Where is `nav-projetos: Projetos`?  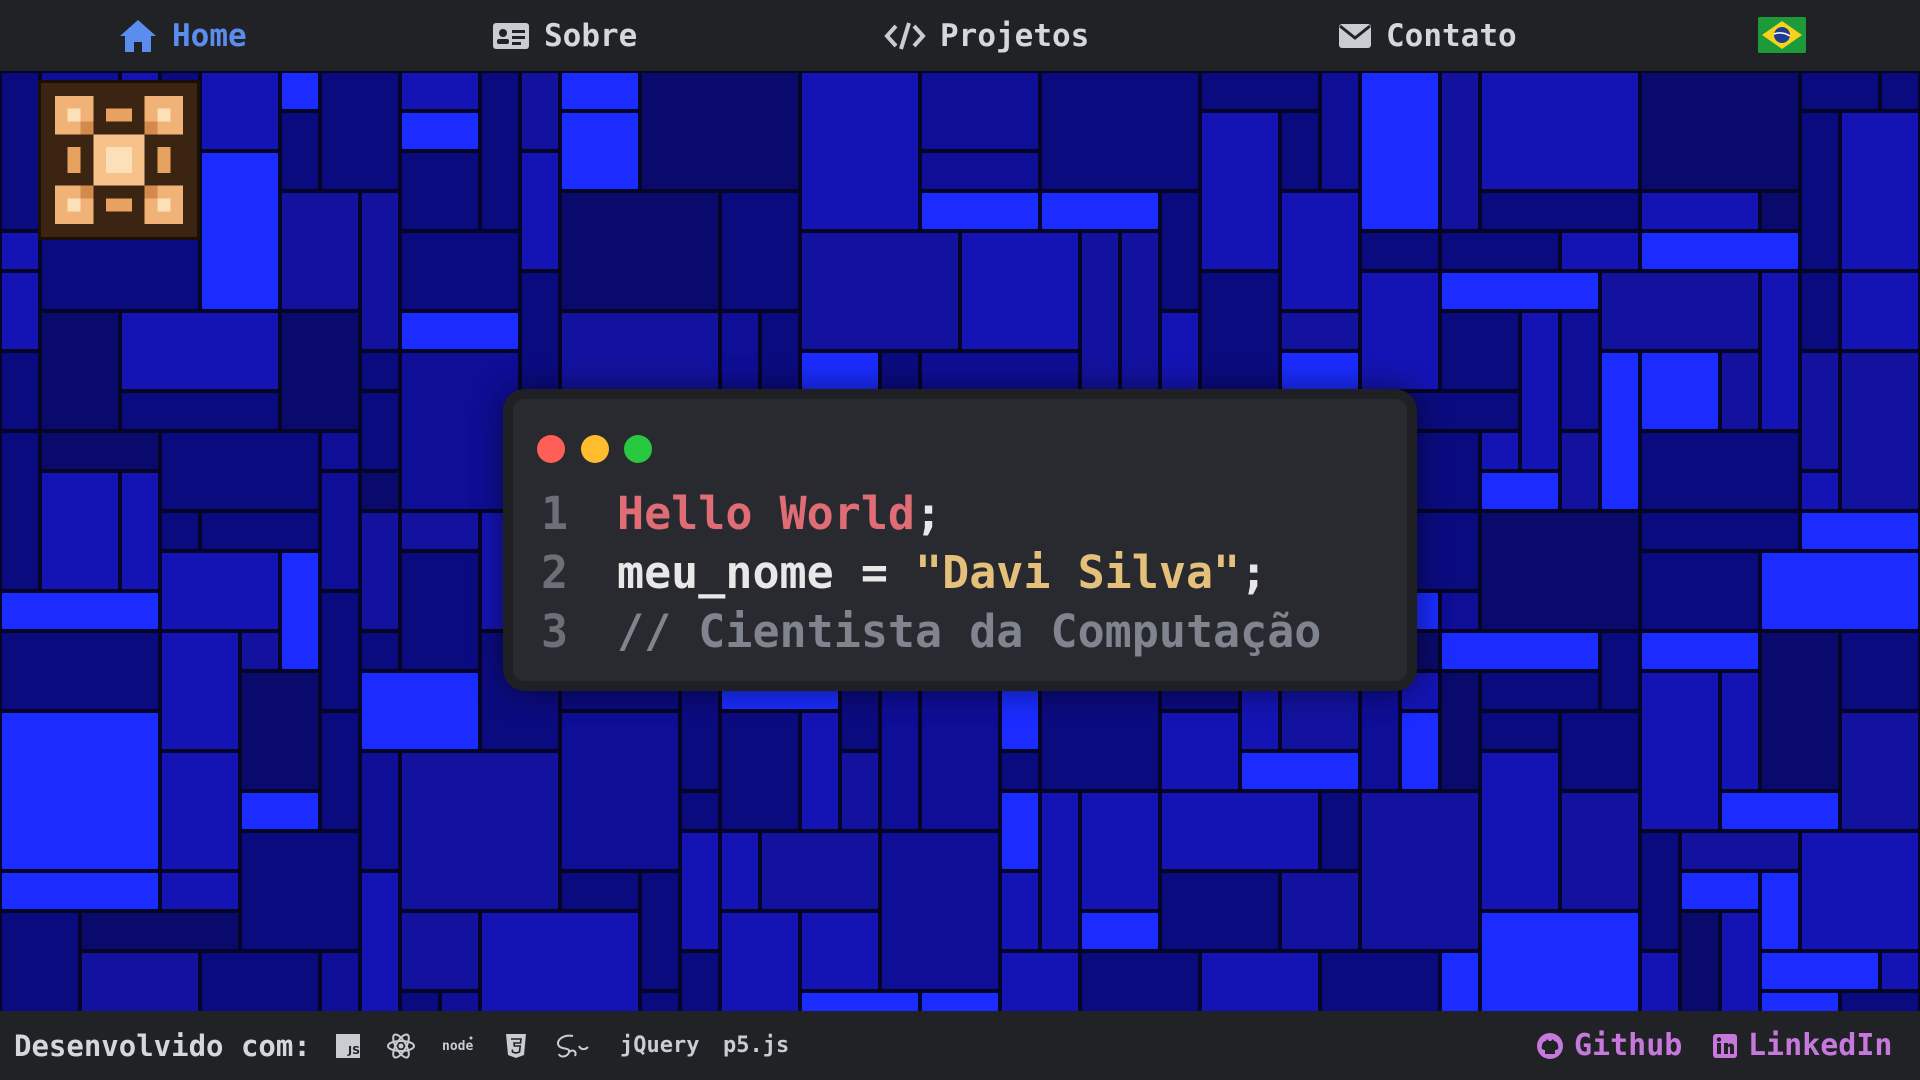 nav-projetos: Projetos is located at coordinates (986, 35).